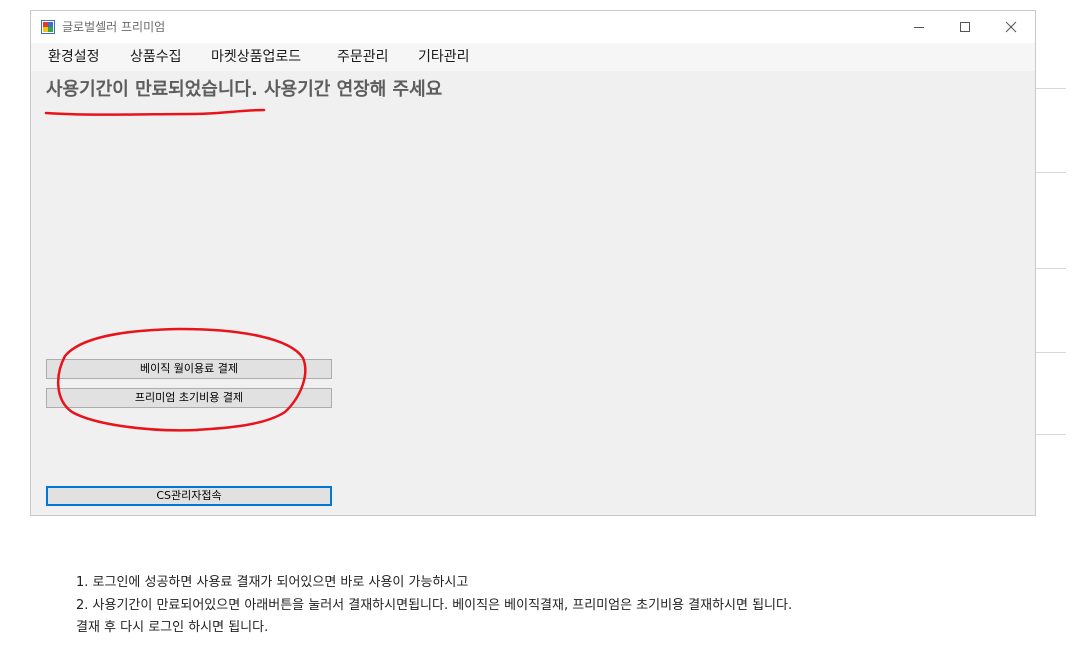 This screenshot has width=1081, height=650. What do you see at coordinates (244, 89) in the screenshot?
I see `expiration-message: 사용기간이 만료되었습니다. 사용기간 연장해 주세요` at bounding box center [244, 89].